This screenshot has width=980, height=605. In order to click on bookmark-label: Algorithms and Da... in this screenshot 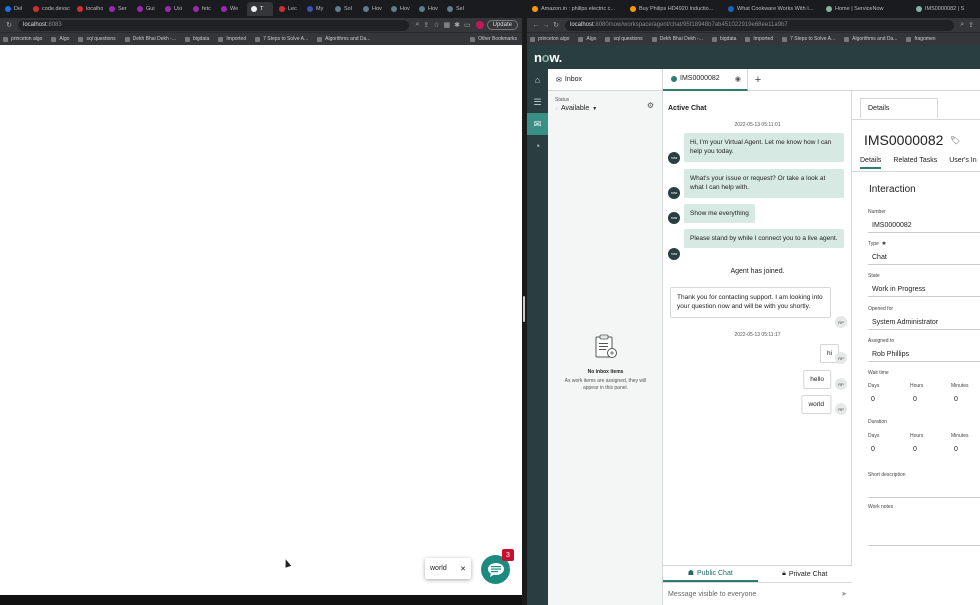, I will do `click(875, 39)`.